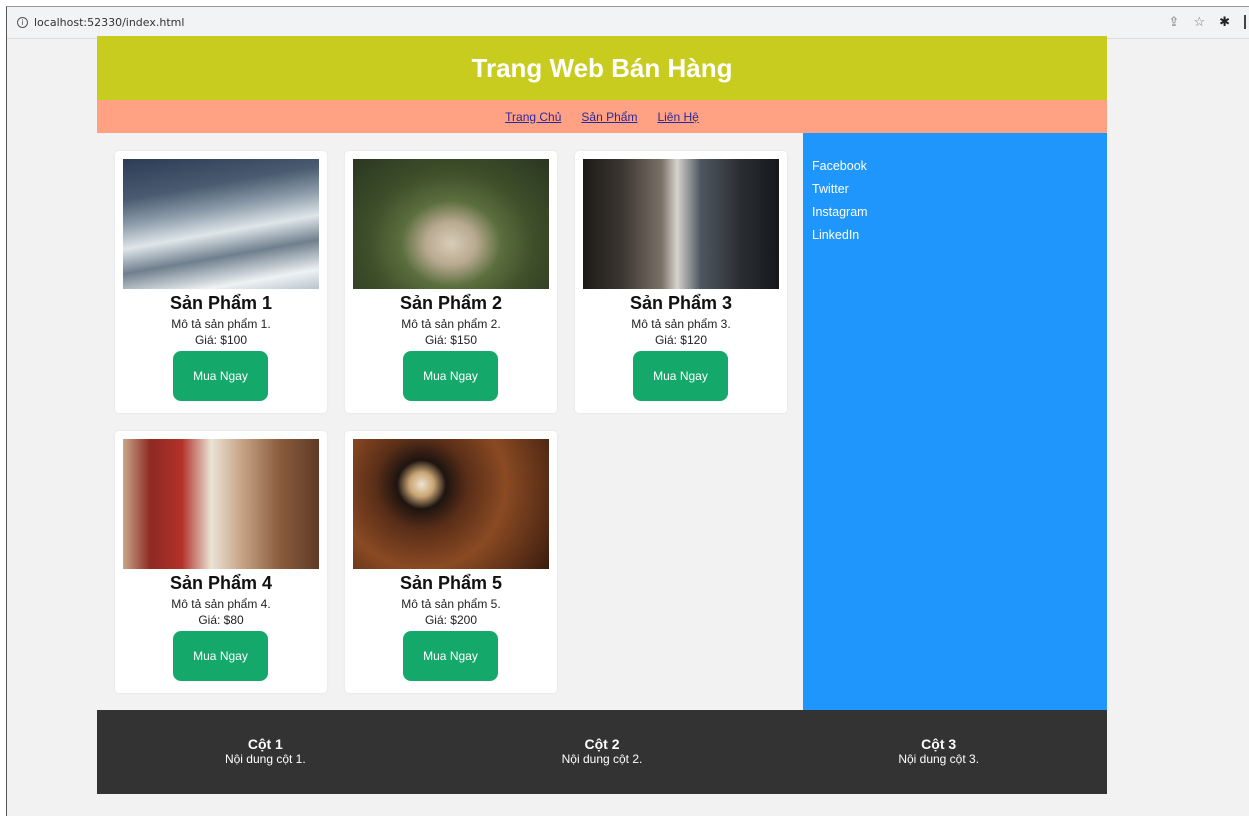 Image resolution: width=1249 pixels, height=816 pixels. Describe the element at coordinates (265, 744) in the screenshot. I see `footer-column-title: Cột 1` at that location.